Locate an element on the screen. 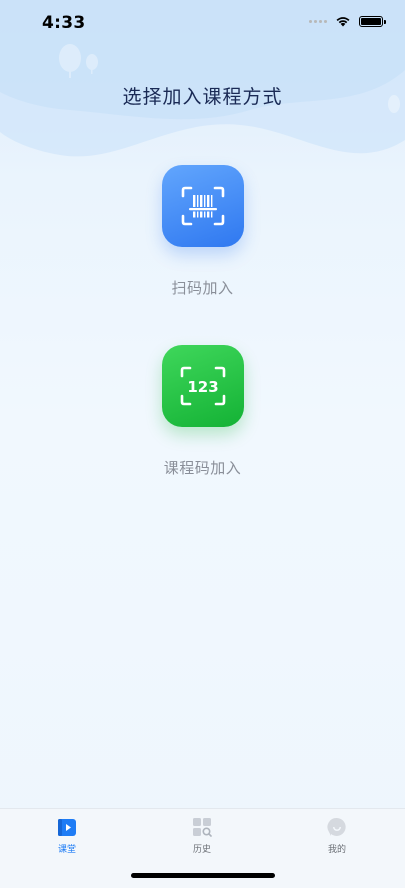 Image resolution: width=405 pixels, height=888 pixels. course-code-join-label: 课程码加入 is located at coordinates (203, 467).